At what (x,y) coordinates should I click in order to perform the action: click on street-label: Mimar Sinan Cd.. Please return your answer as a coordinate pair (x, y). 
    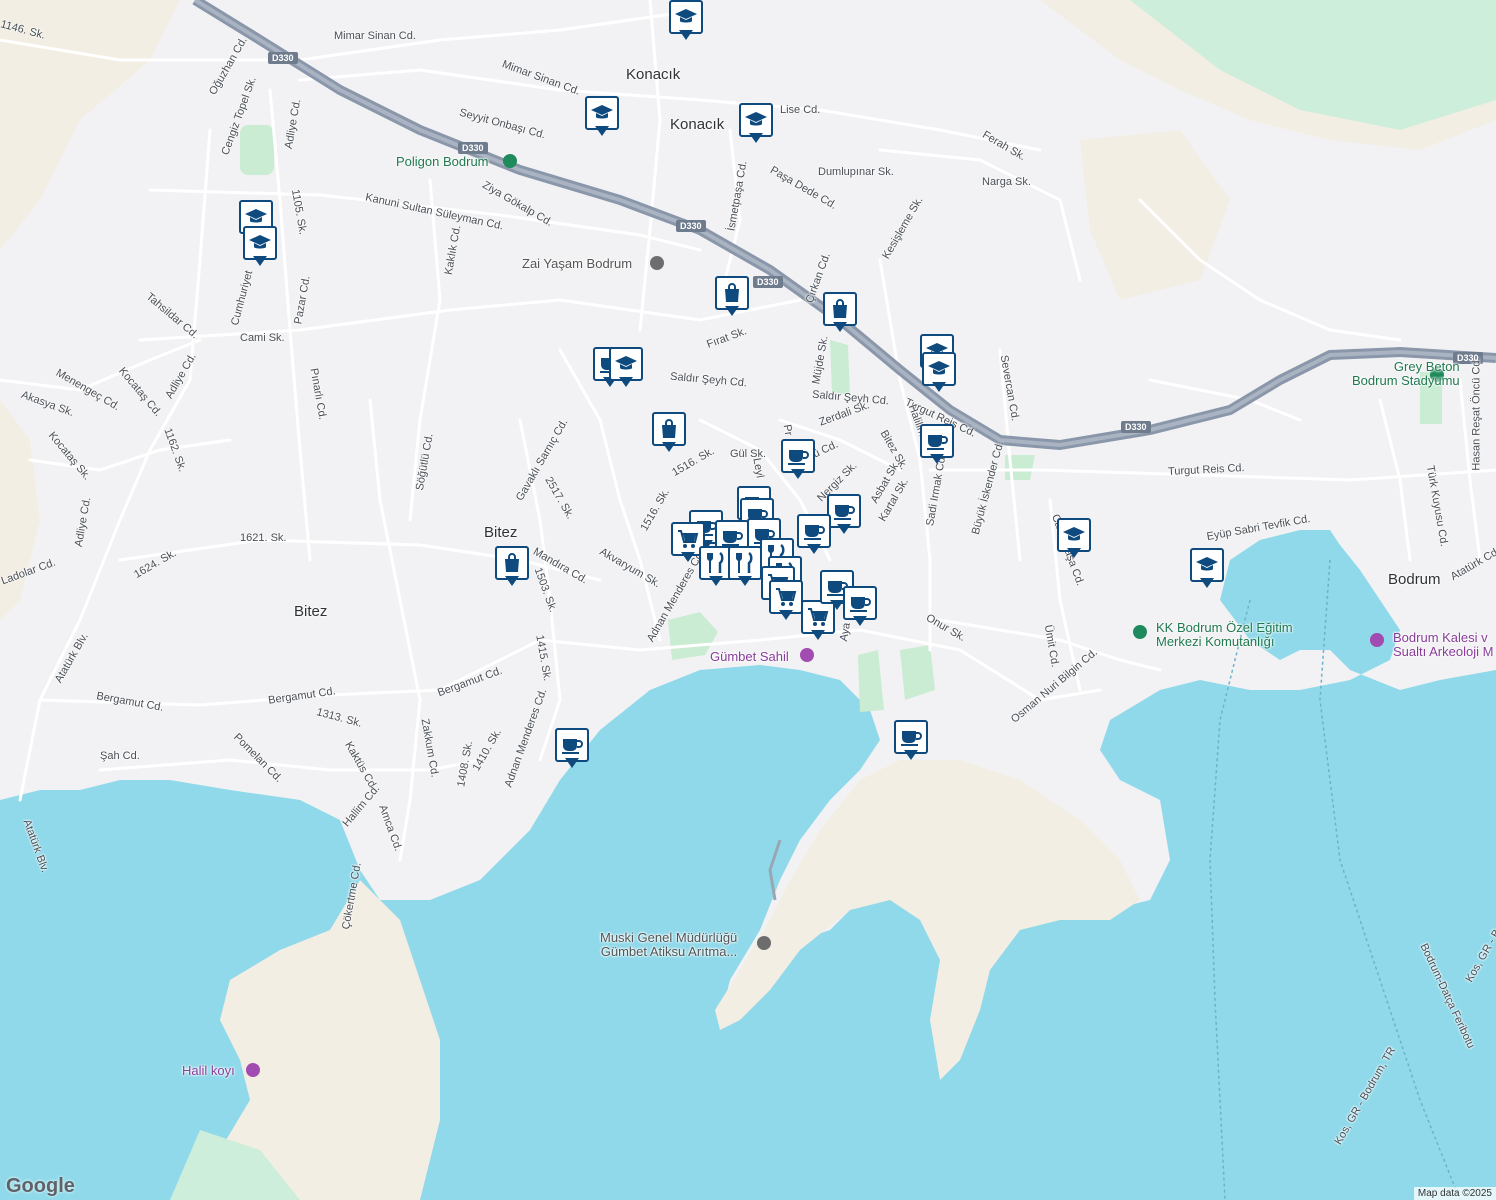
    Looking at the image, I should click on (375, 36).